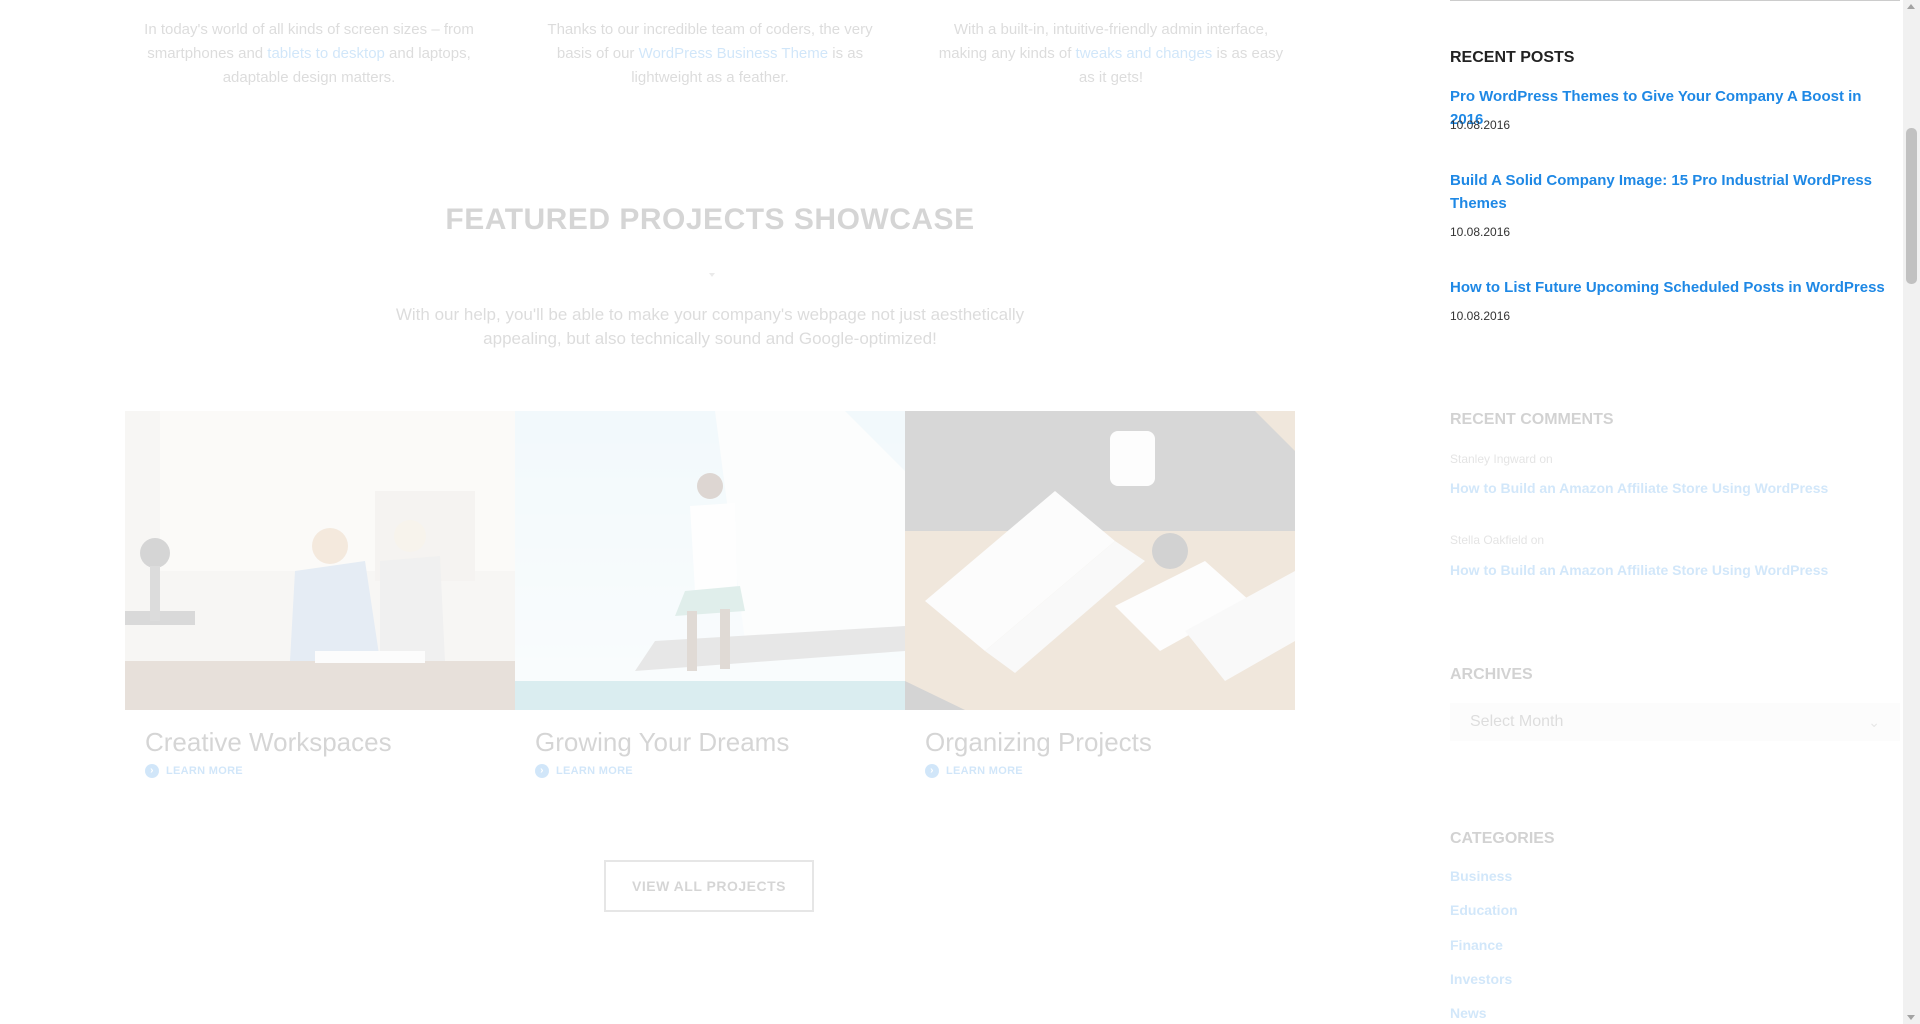  Describe the element at coordinates (1911, 206) in the screenshot. I see `scrollbar-thumb` at that location.